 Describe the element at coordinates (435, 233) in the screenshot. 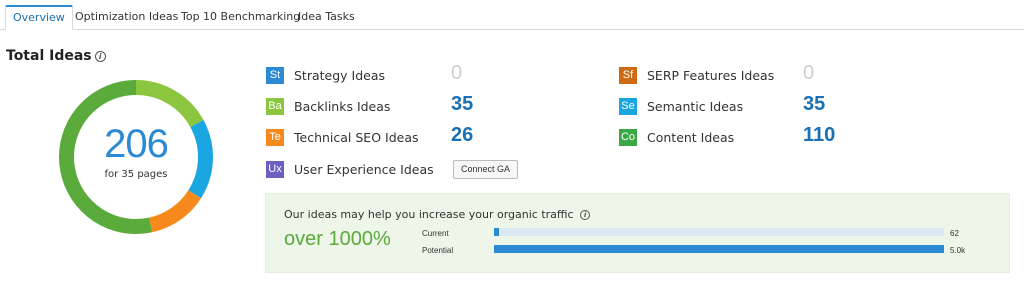

I see `current-traffic-label: Current` at that location.